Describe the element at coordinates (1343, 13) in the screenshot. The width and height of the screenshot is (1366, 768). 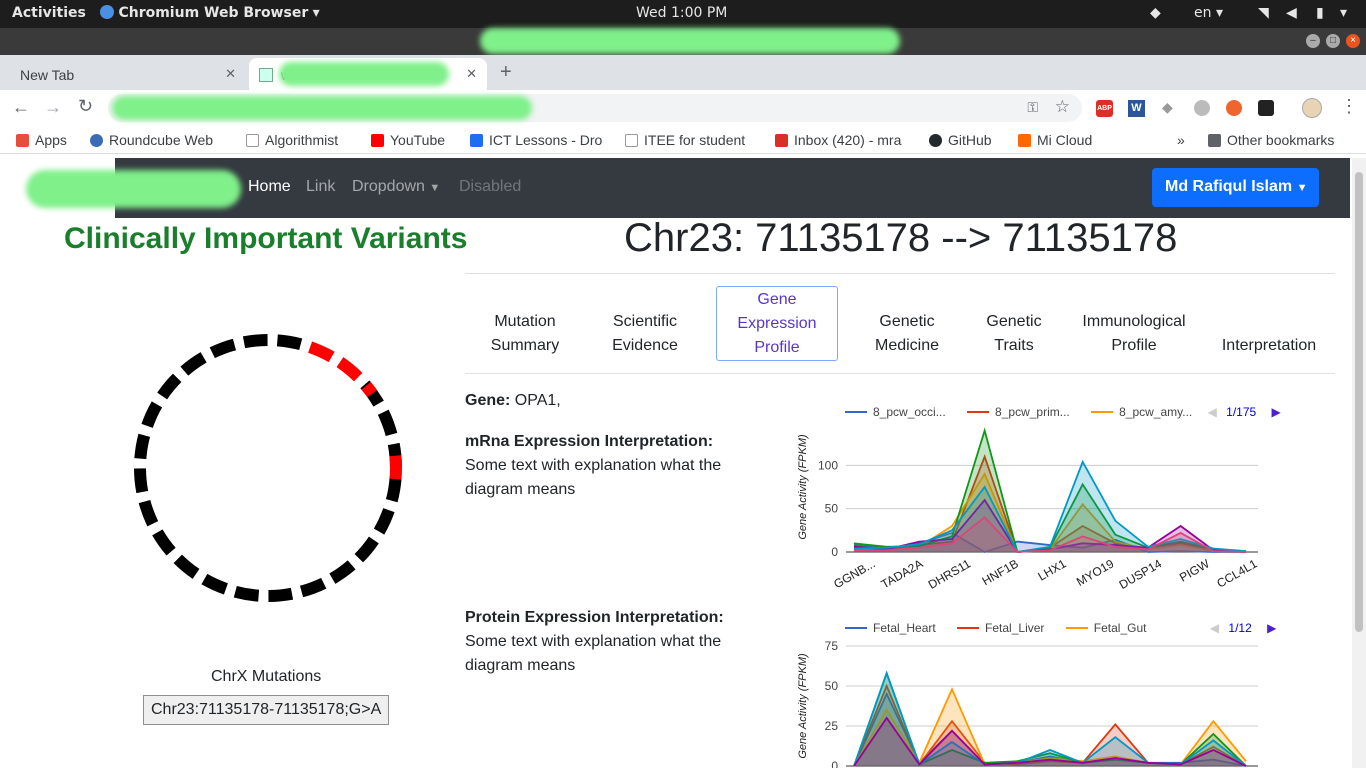
I see `power-menu-icon: ▾` at that location.